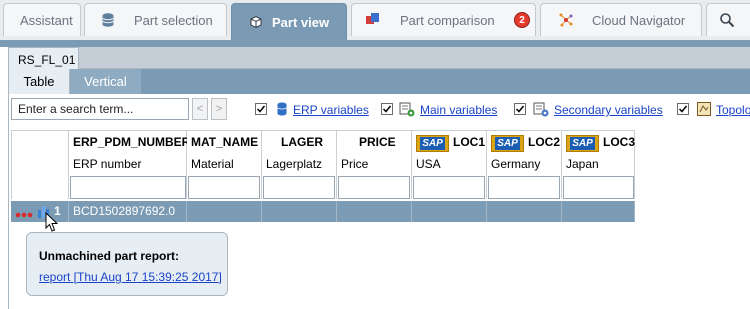  What do you see at coordinates (40, 211) in the screenshot?
I see `row-header-cell: 1` at bounding box center [40, 211].